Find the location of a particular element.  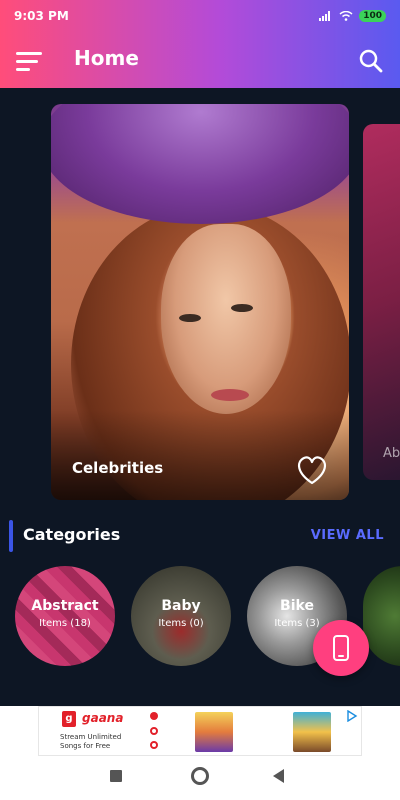

ad-banner: g gaana Stream Unlimited Songs for Free is located at coordinates (200, 731).